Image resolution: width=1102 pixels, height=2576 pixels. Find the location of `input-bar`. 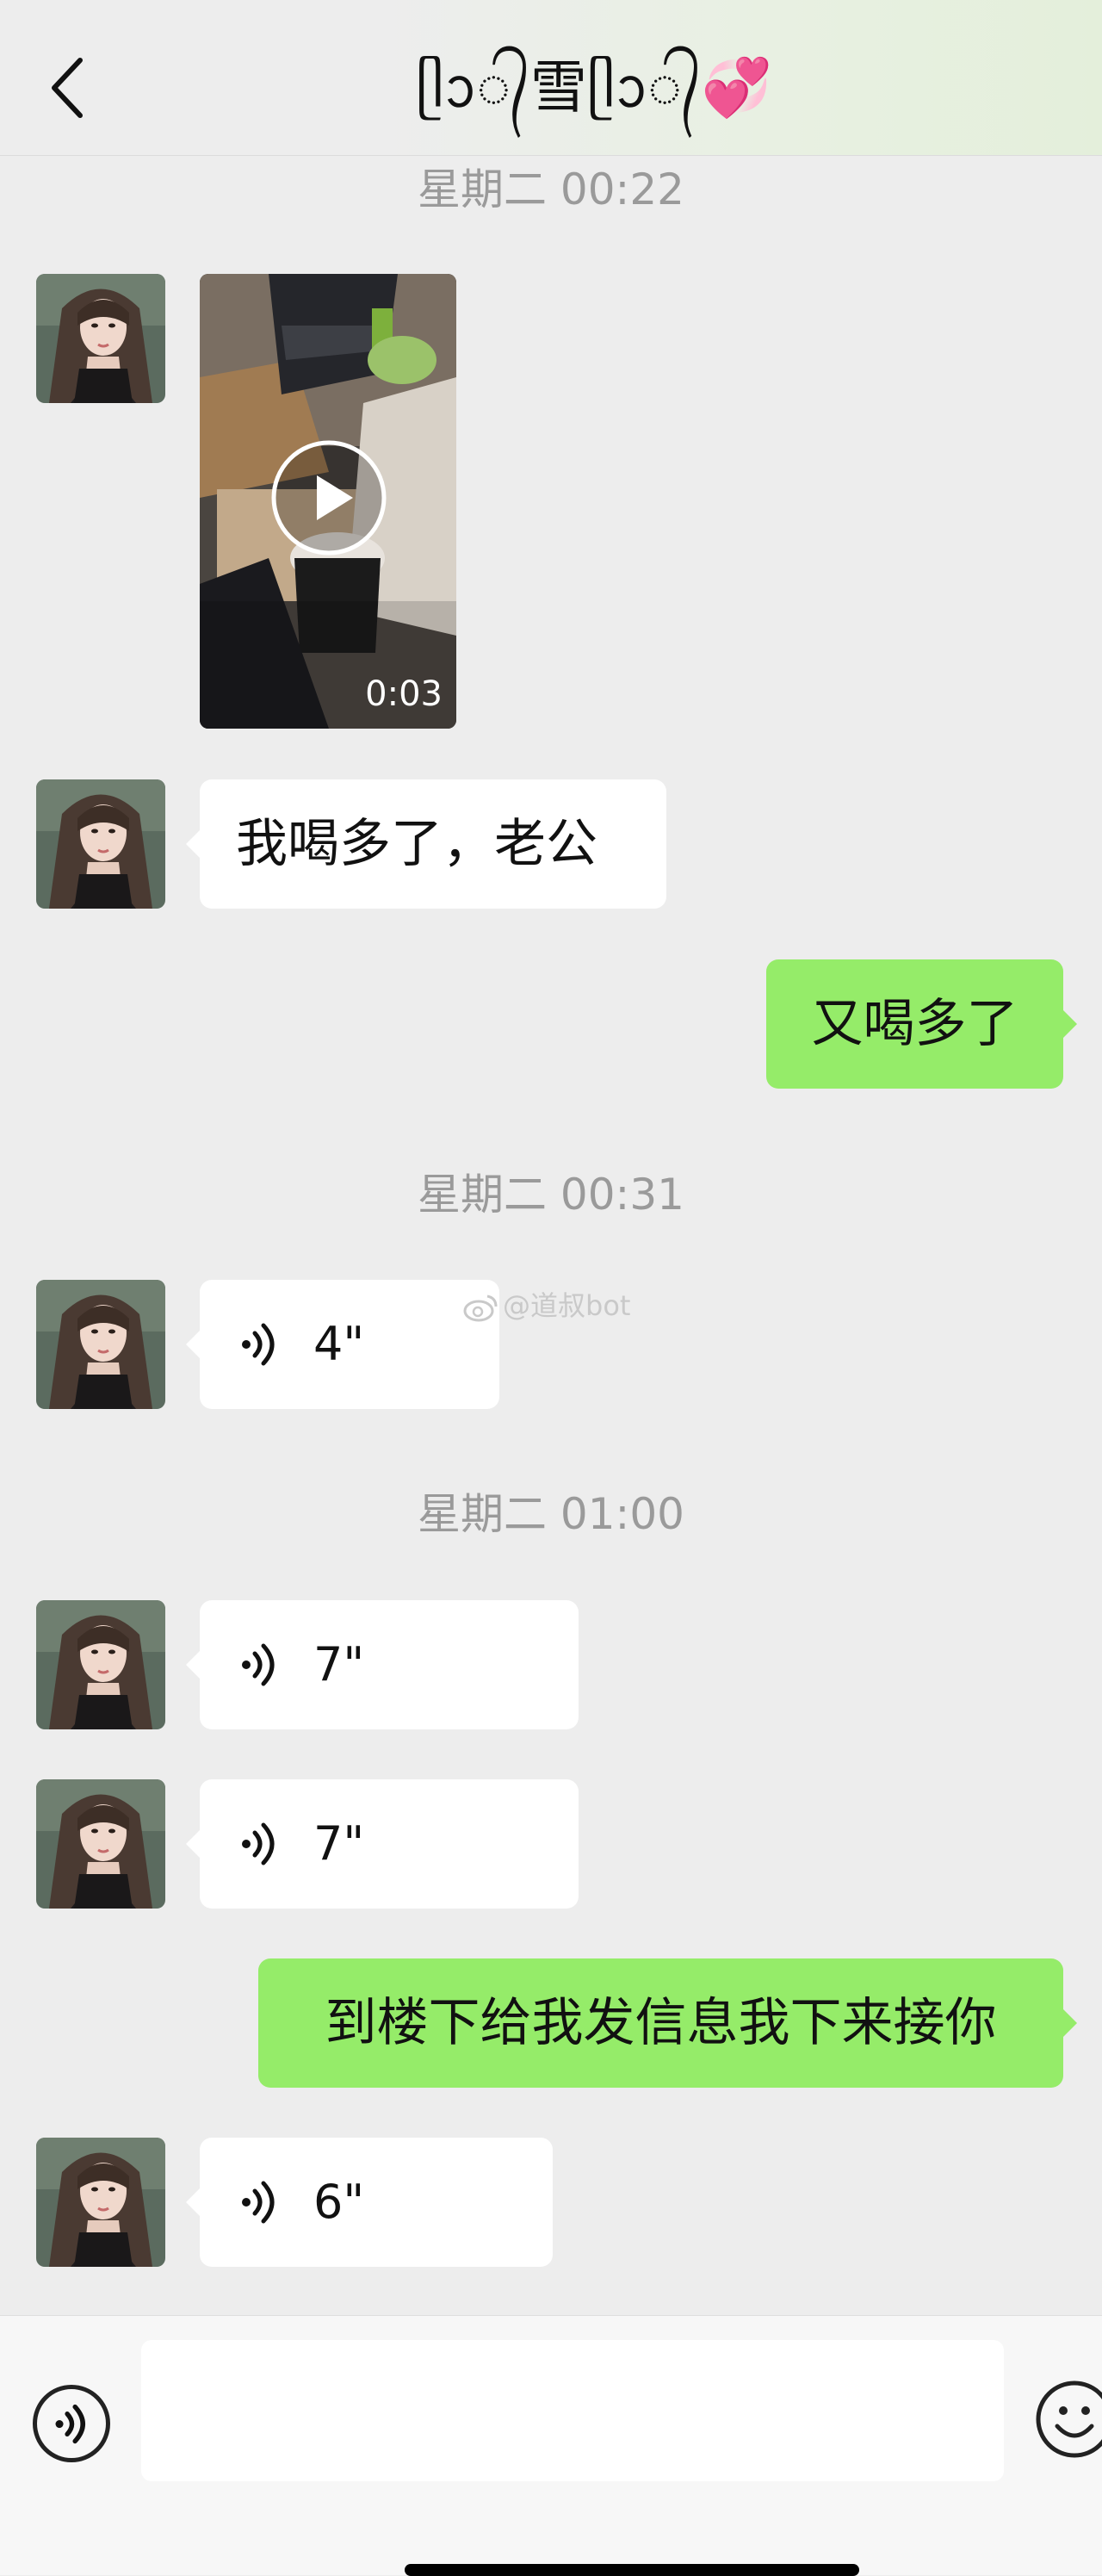

input-bar is located at coordinates (551, 2445).